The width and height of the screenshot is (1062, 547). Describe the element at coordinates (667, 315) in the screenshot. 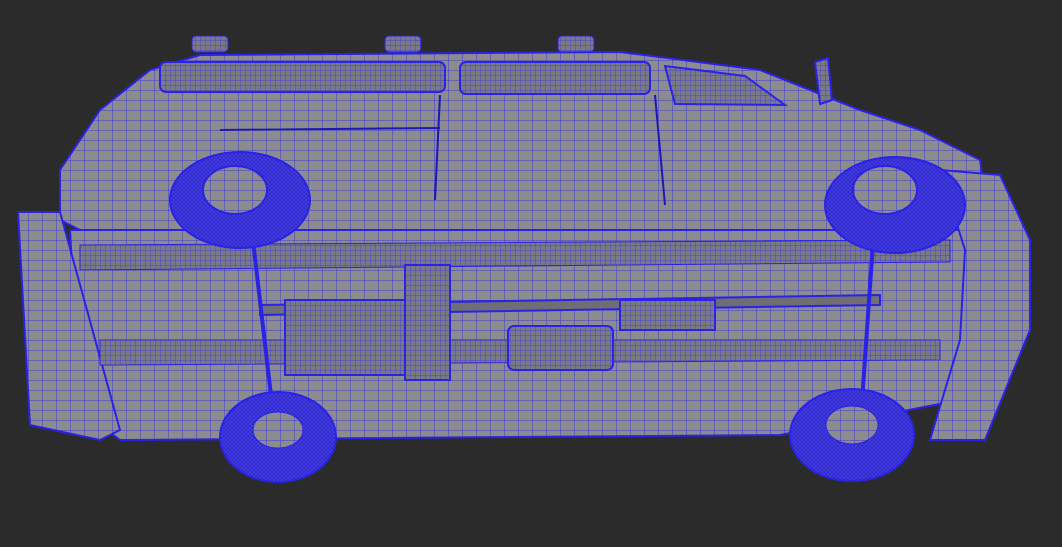

I see `muffler` at that location.